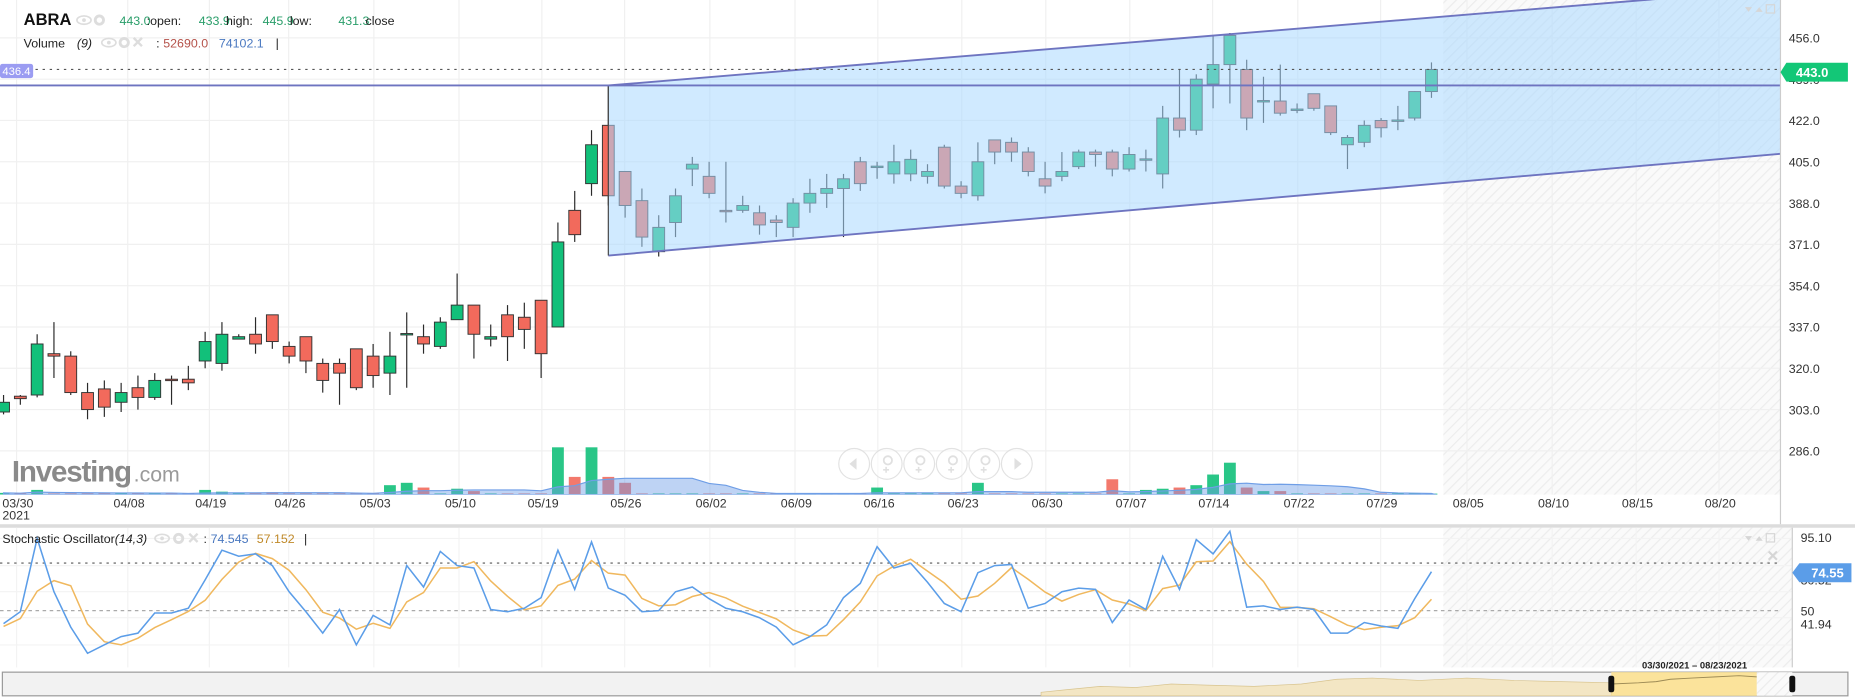 The width and height of the screenshot is (1855, 697). What do you see at coordinates (1611, 684) in the screenshot?
I see `navigator-handle-left` at bounding box center [1611, 684].